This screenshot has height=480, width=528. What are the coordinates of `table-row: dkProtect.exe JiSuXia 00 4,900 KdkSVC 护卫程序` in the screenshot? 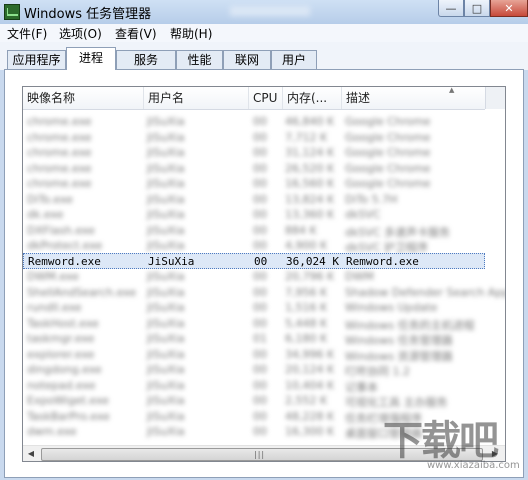 It's located at (254, 245).